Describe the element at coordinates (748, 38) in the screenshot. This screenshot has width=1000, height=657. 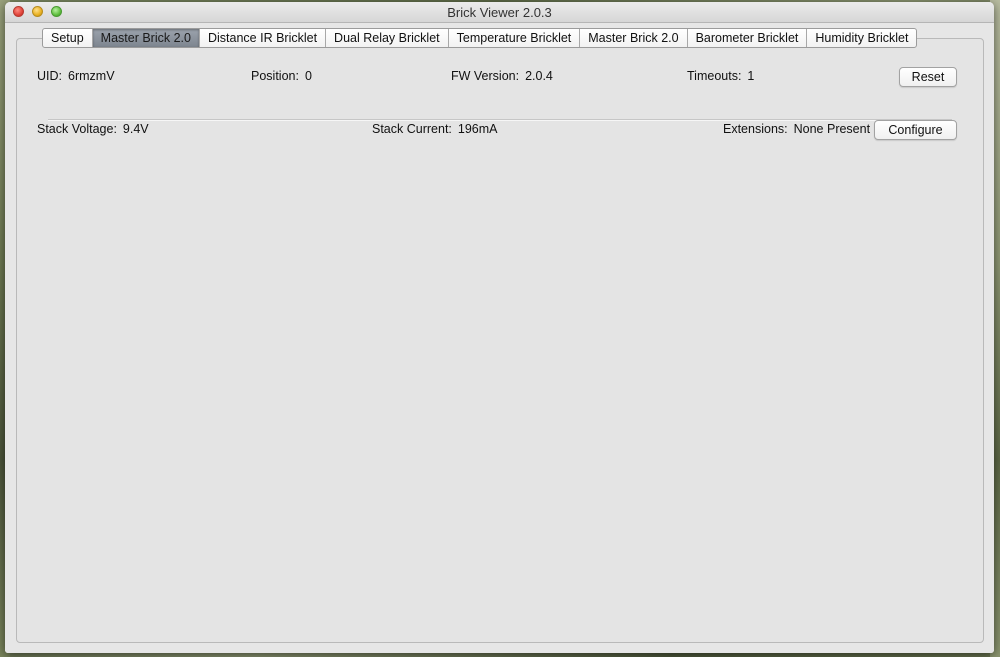
I see `tab-barometer-bricklet: Barometer Bricklet` at that location.